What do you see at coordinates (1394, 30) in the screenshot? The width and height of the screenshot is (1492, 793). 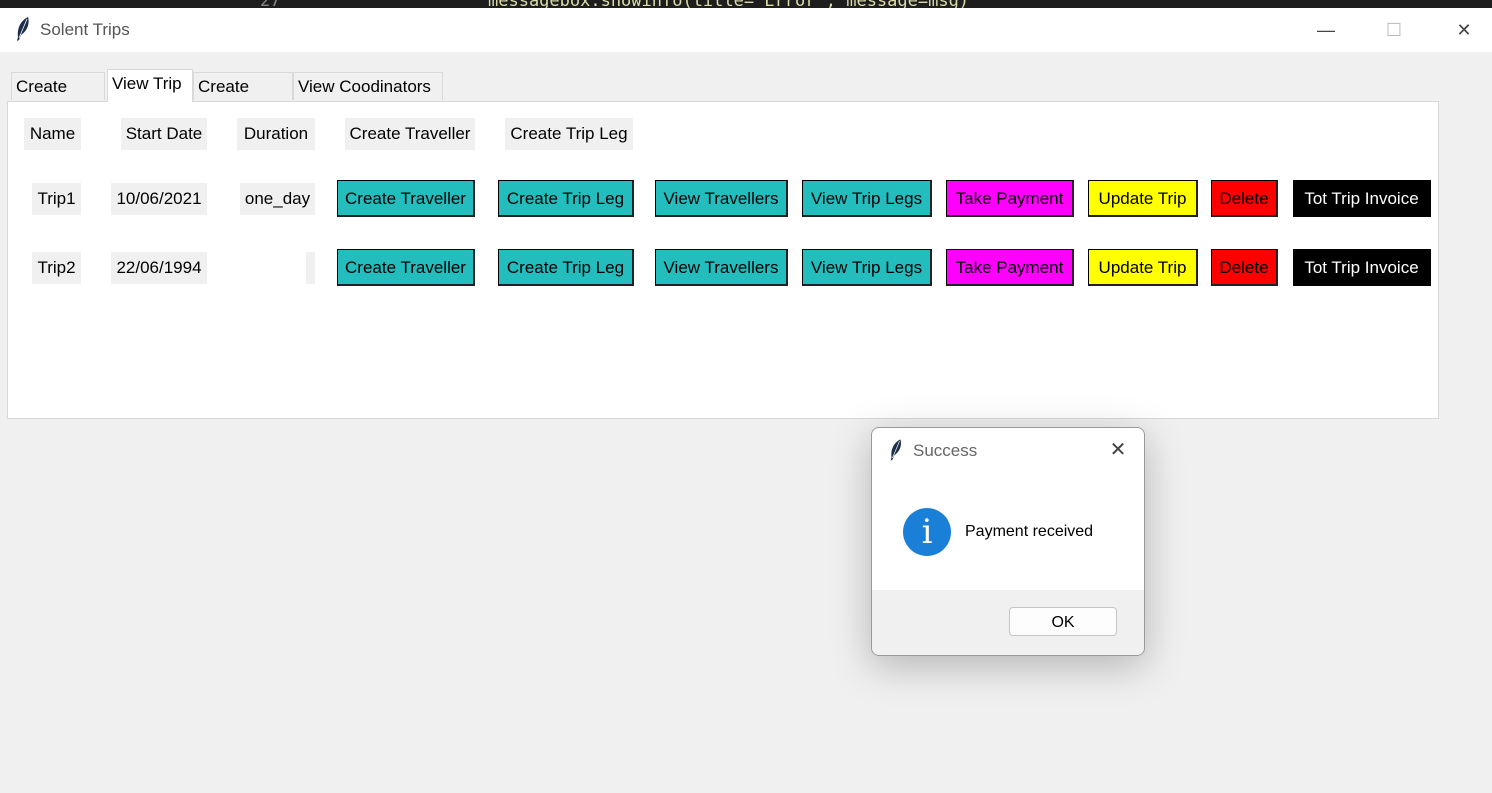 I see `maximize-button: ☐` at bounding box center [1394, 30].